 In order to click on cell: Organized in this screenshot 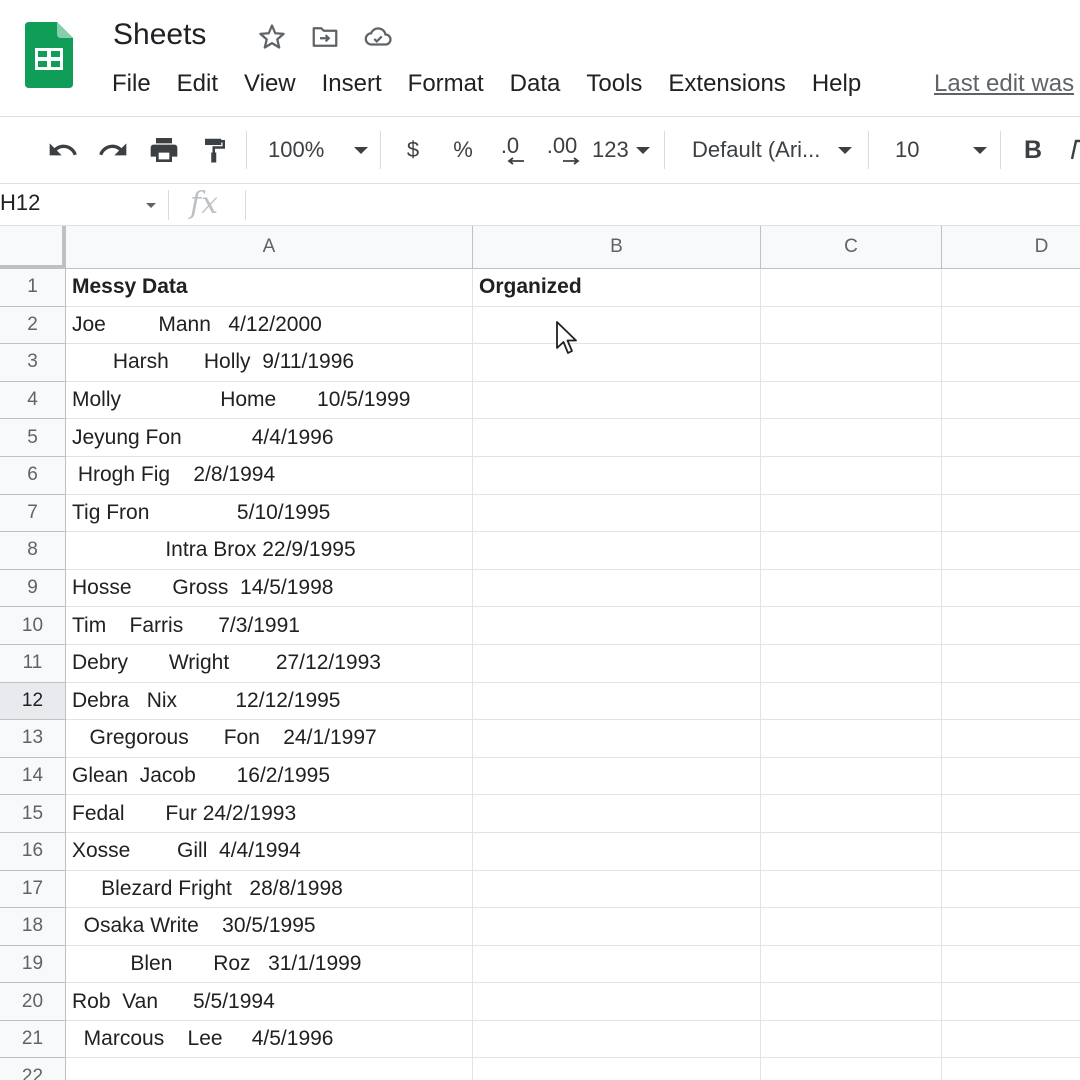, I will do `click(617, 288)`.